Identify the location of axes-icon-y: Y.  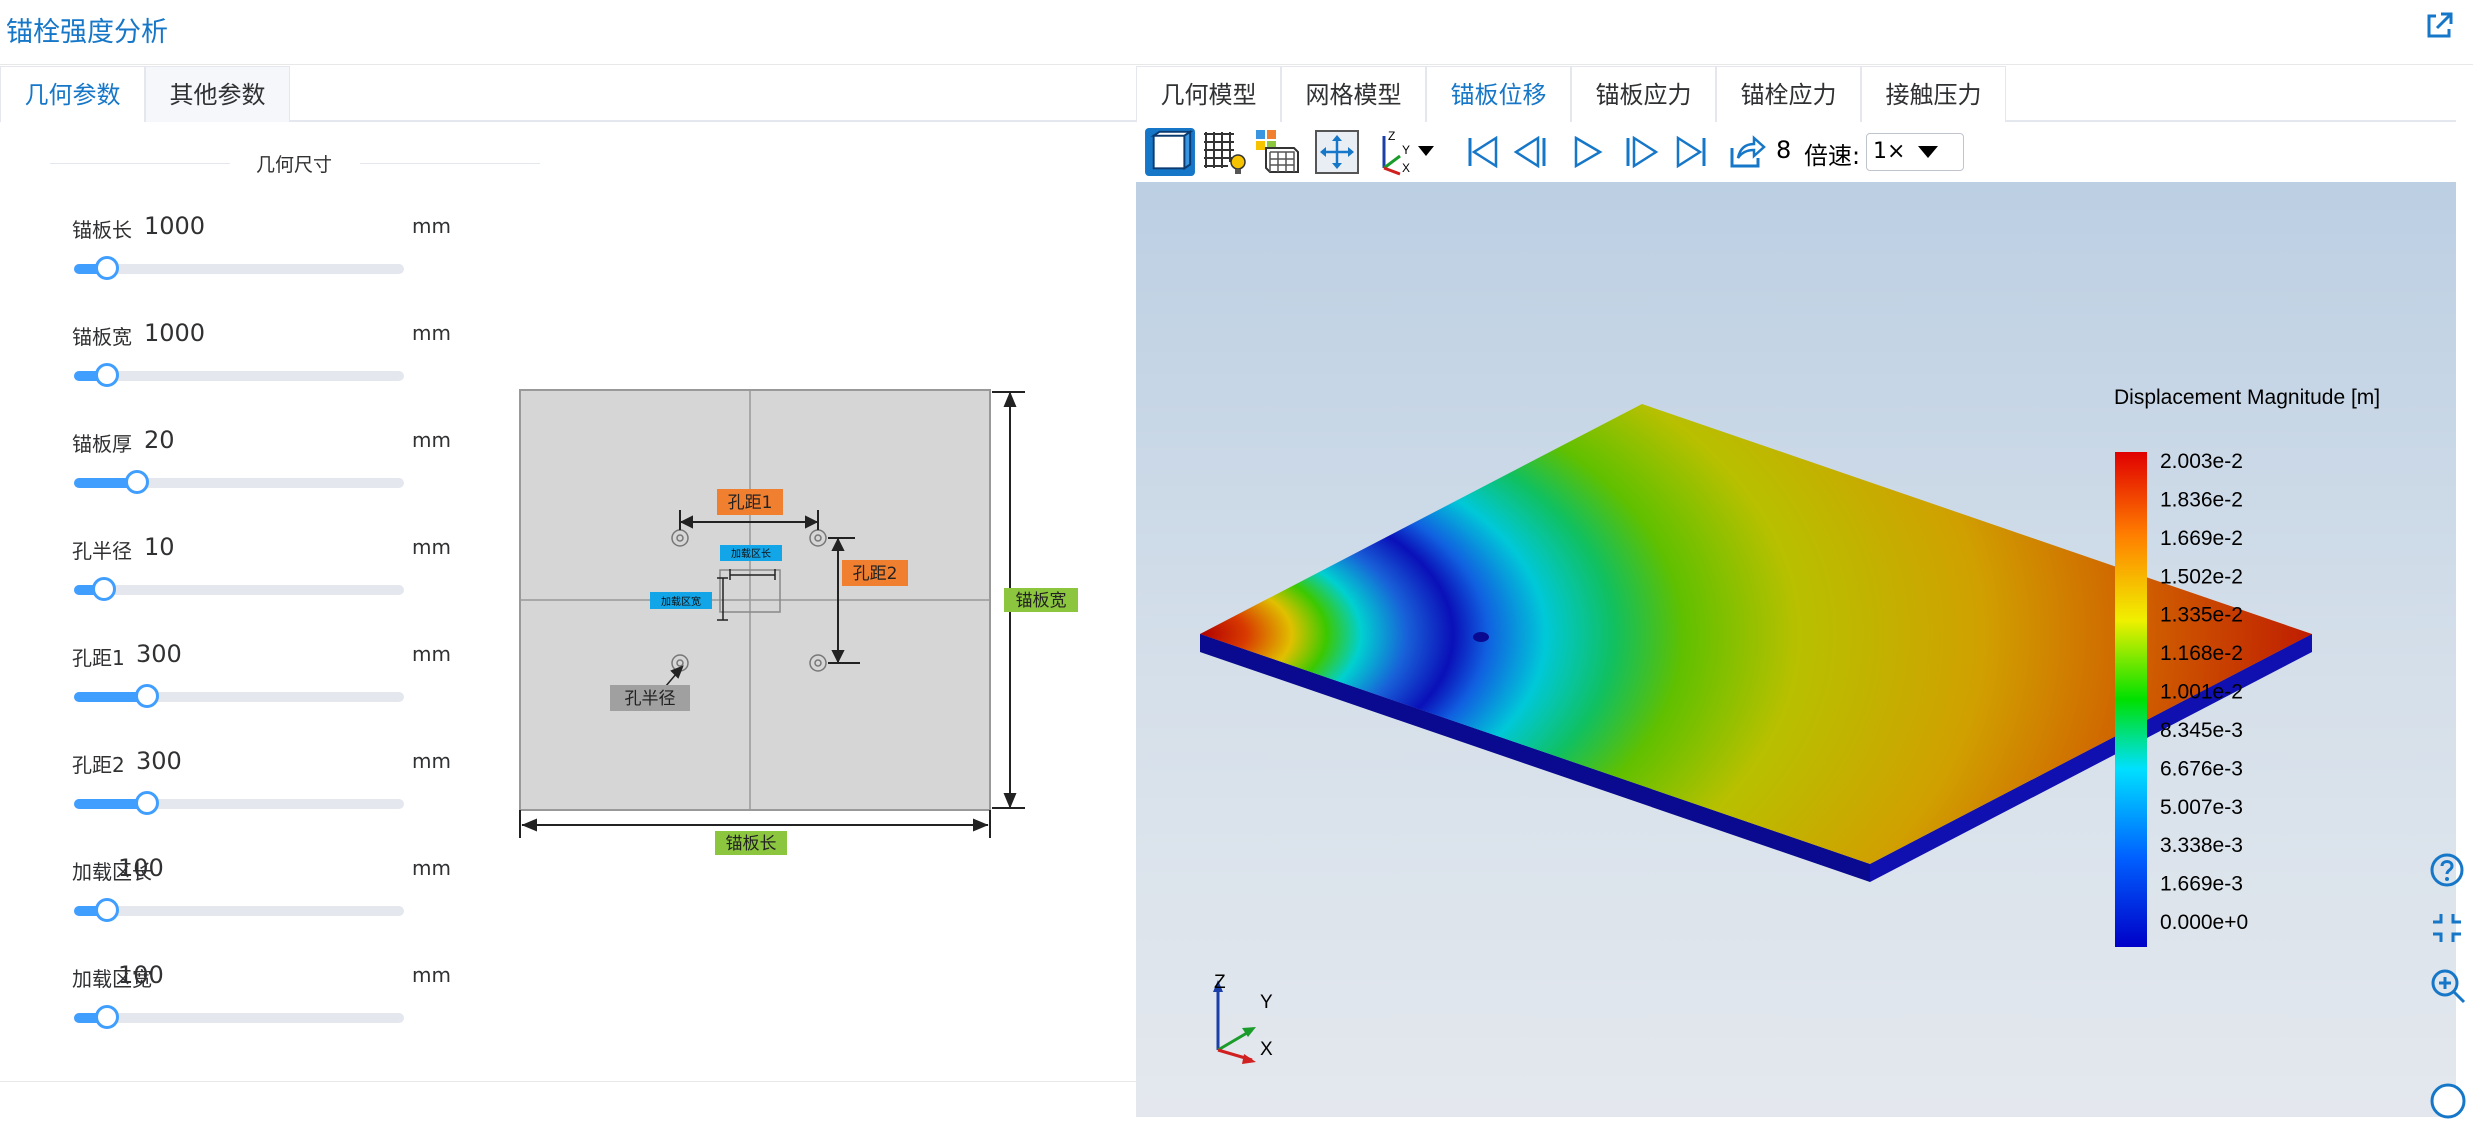
(1406, 150).